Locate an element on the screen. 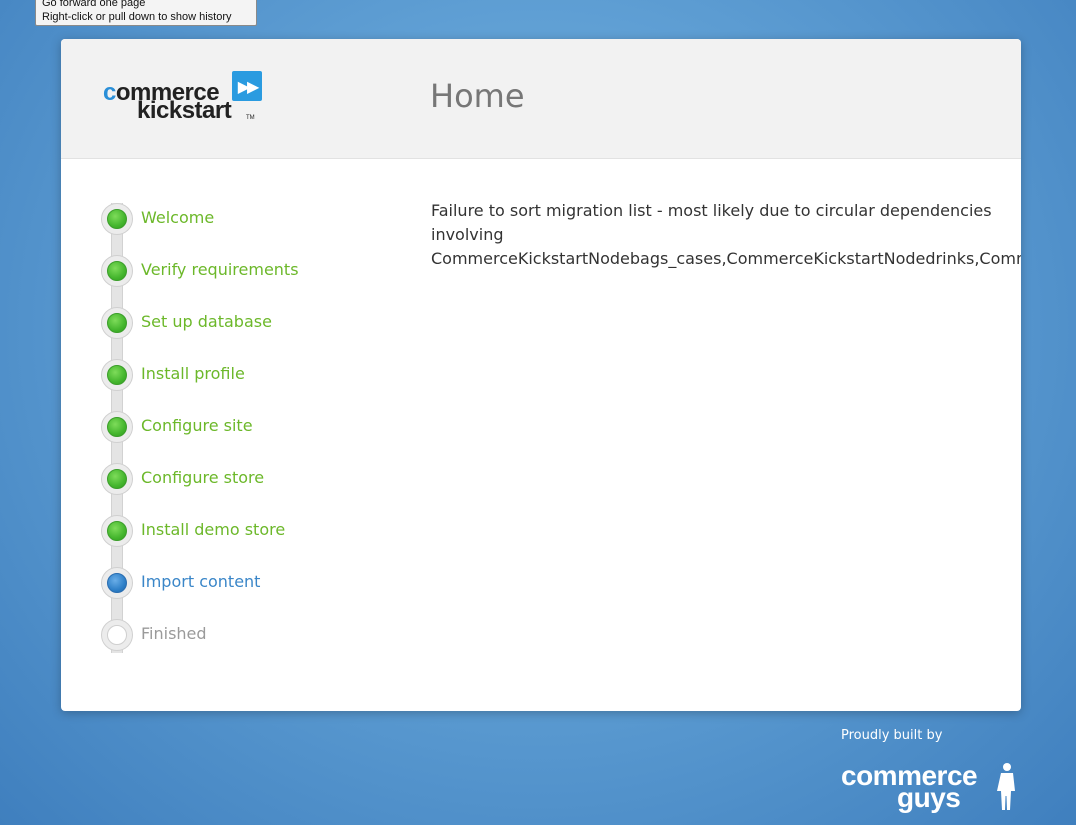 The image size is (1076, 825). commerce-kickstart-logo: commerce kickstart TM ▶▶ is located at coordinates (183, 97).